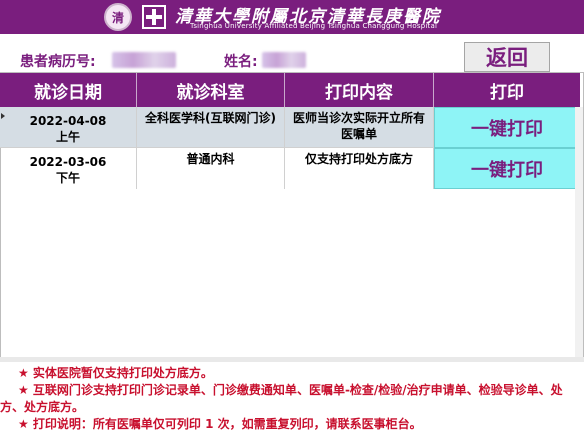  What do you see at coordinates (359, 168) in the screenshot?
I see `print-content-cell: 仅支持打印处方底方` at bounding box center [359, 168].